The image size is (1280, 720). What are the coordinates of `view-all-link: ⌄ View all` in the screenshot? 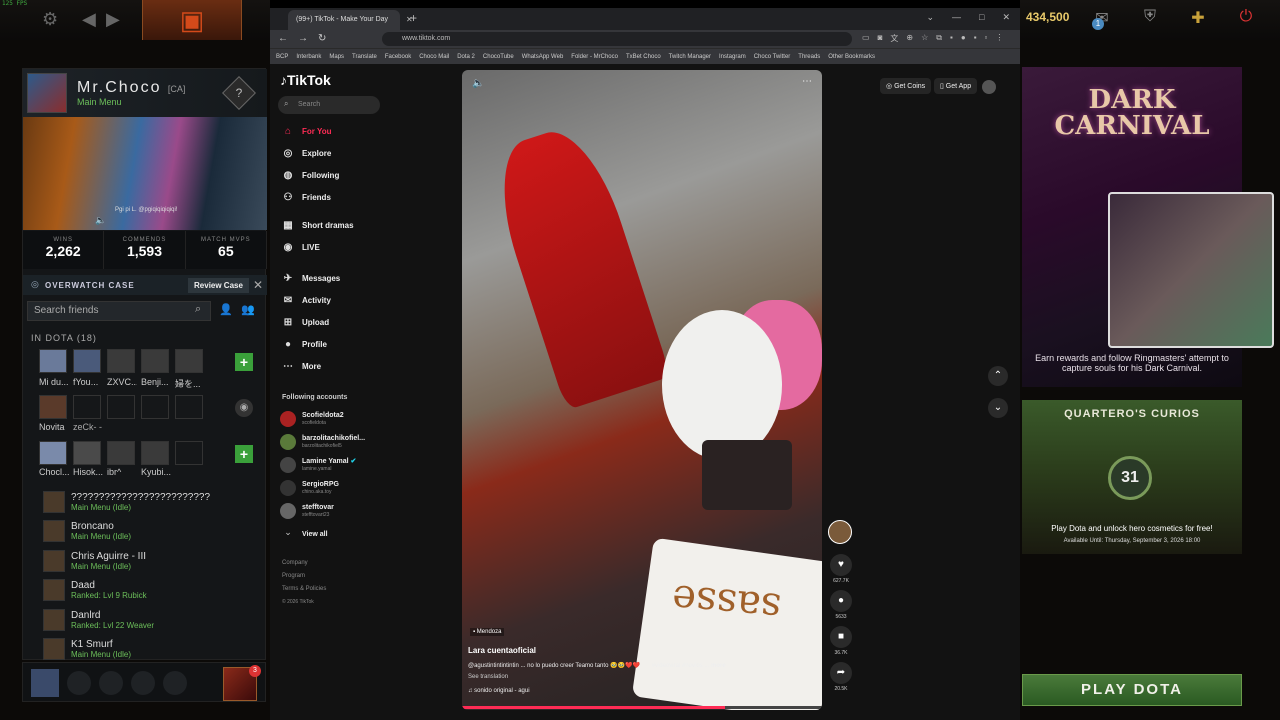 It's located at (303, 535).